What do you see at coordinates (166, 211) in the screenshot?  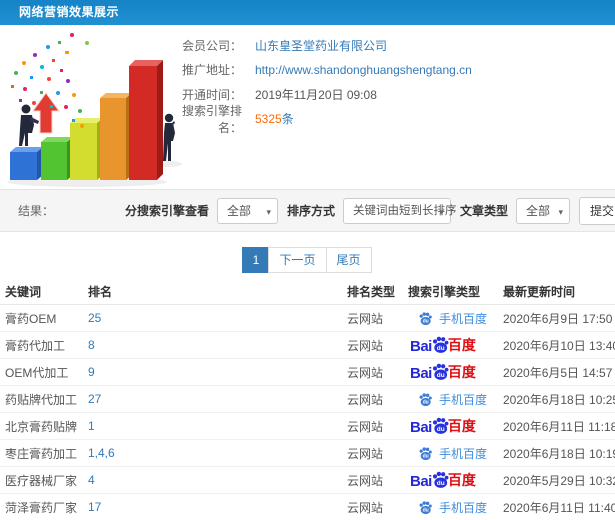 I see `engine-filter-label: 分搜索引擎查看` at bounding box center [166, 211].